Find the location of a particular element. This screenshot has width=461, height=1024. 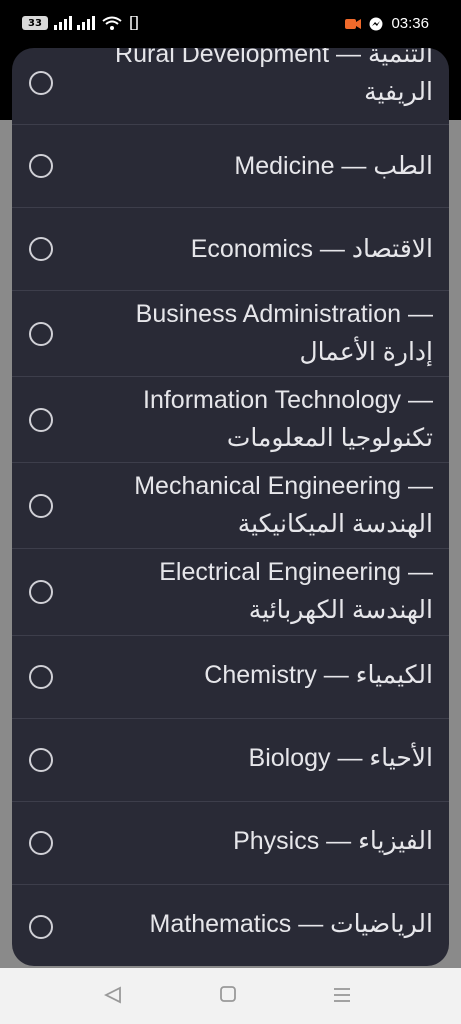

option-chemistry: Chemistry — الكيمياء is located at coordinates (230, 677).